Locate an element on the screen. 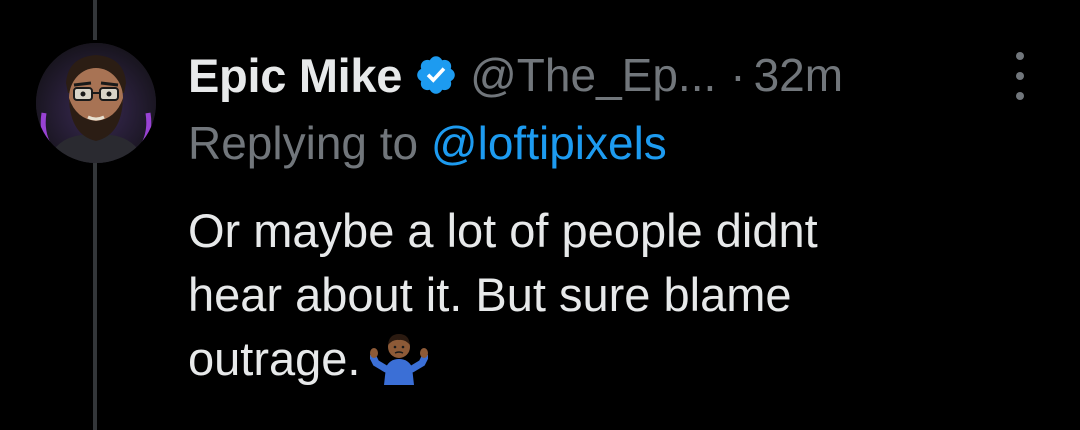 The height and width of the screenshot is (430, 1080). tweet-text-line-last: outrage. is located at coordinates (618, 359).